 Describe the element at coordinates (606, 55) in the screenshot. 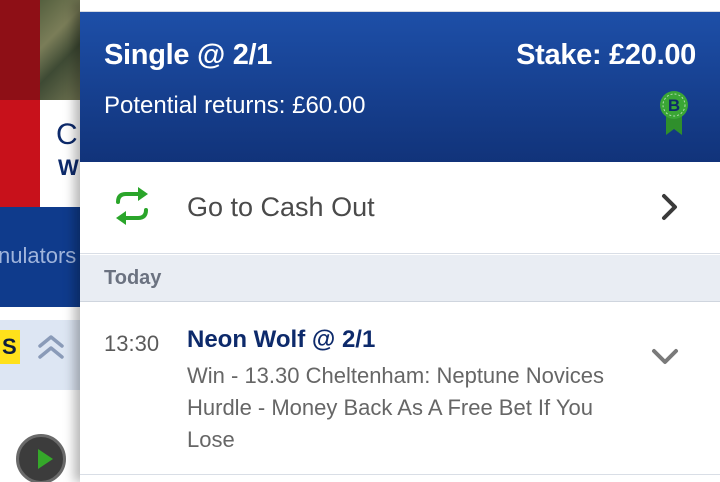

I see `bet-stake: Stake: £20.00` at that location.